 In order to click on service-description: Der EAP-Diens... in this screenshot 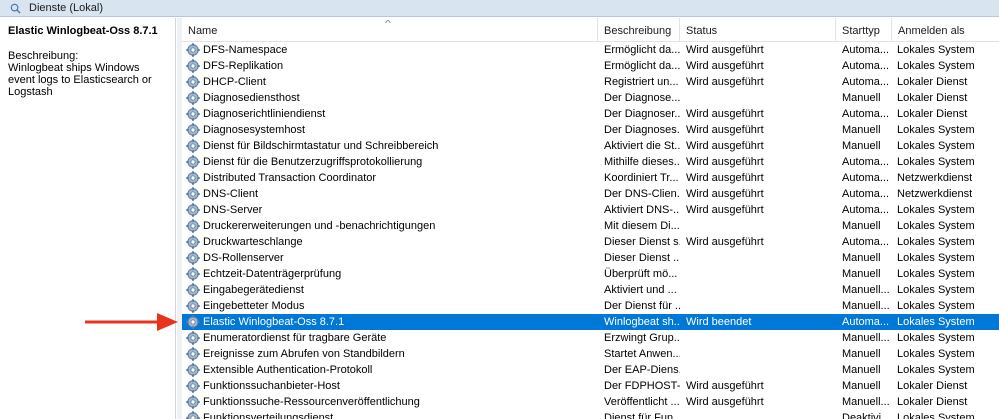, I will do `click(642, 370)`.